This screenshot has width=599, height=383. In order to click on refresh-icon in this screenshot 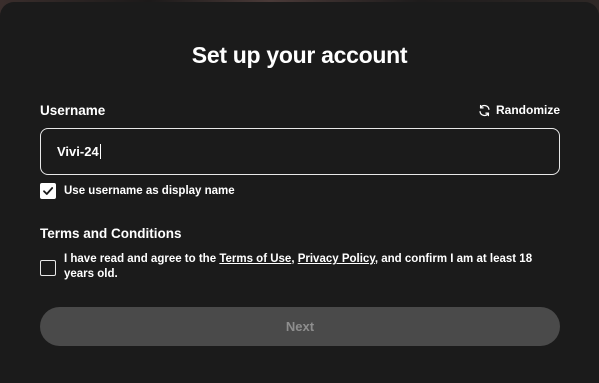, I will do `click(484, 110)`.